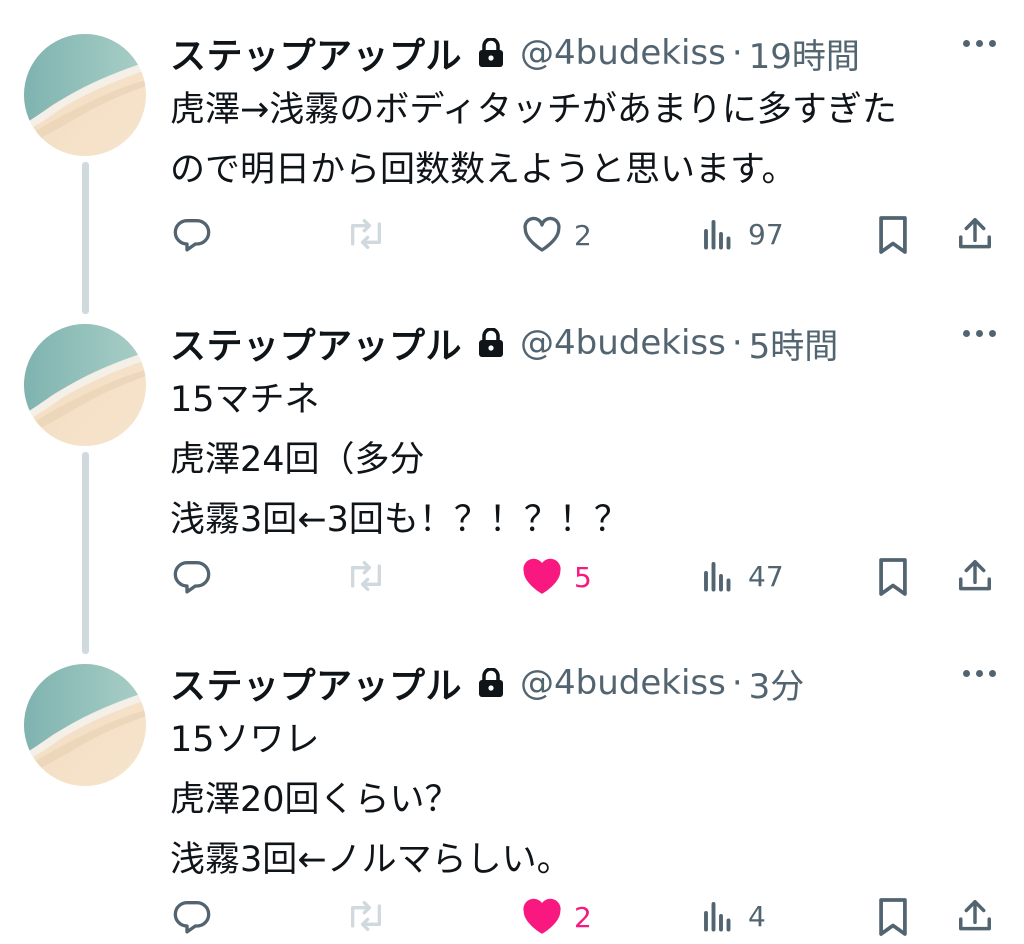 The width and height of the screenshot is (1024, 944). What do you see at coordinates (483, 170) in the screenshot?
I see `tweet-text-line: ので明日から回数数えようと思います。` at bounding box center [483, 170].